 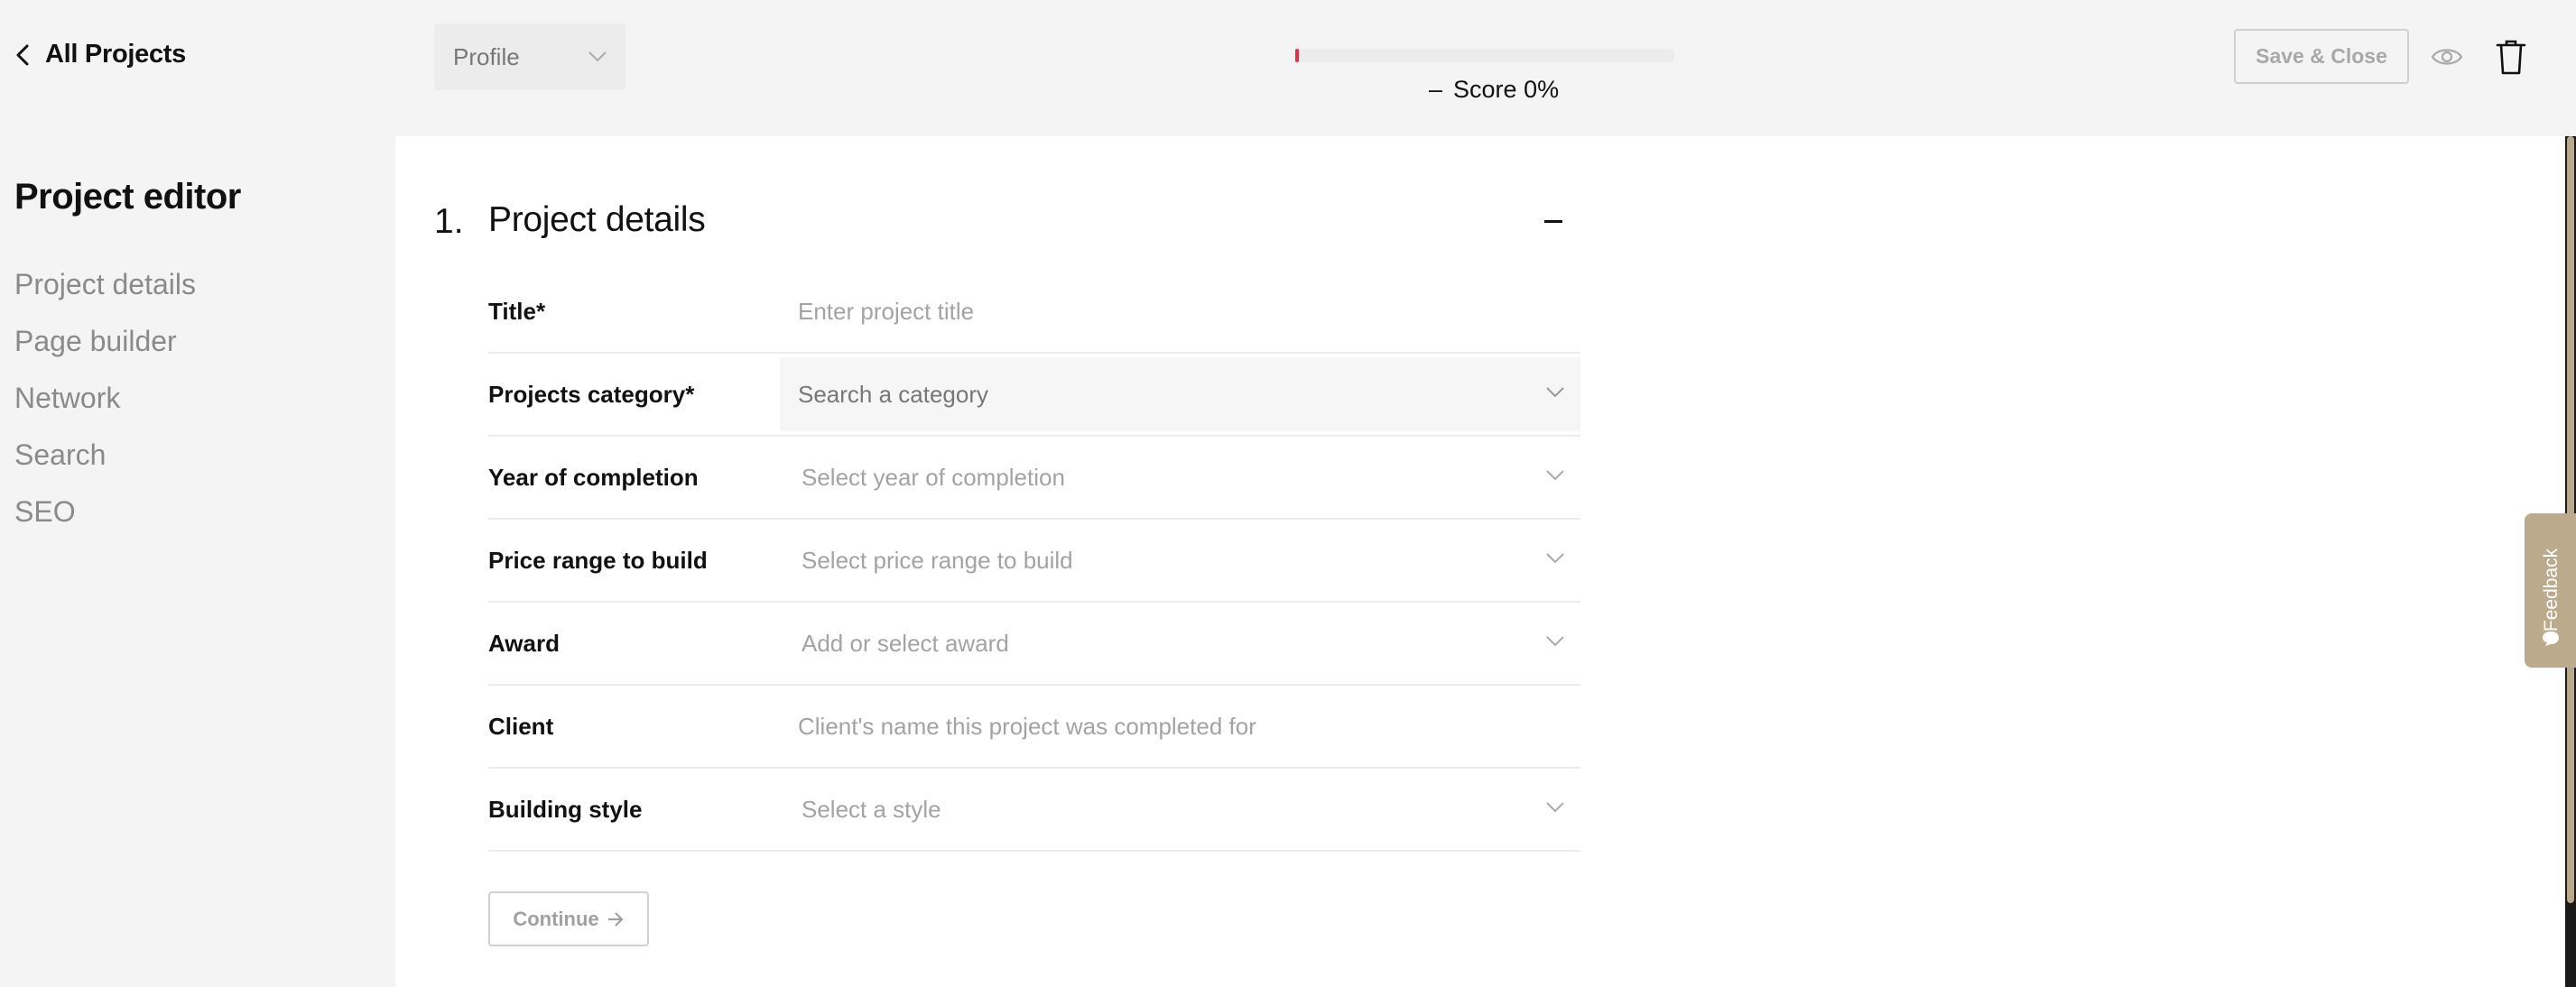 I want to click on feedback-label: Feedback, so click(x=2551, y=590).